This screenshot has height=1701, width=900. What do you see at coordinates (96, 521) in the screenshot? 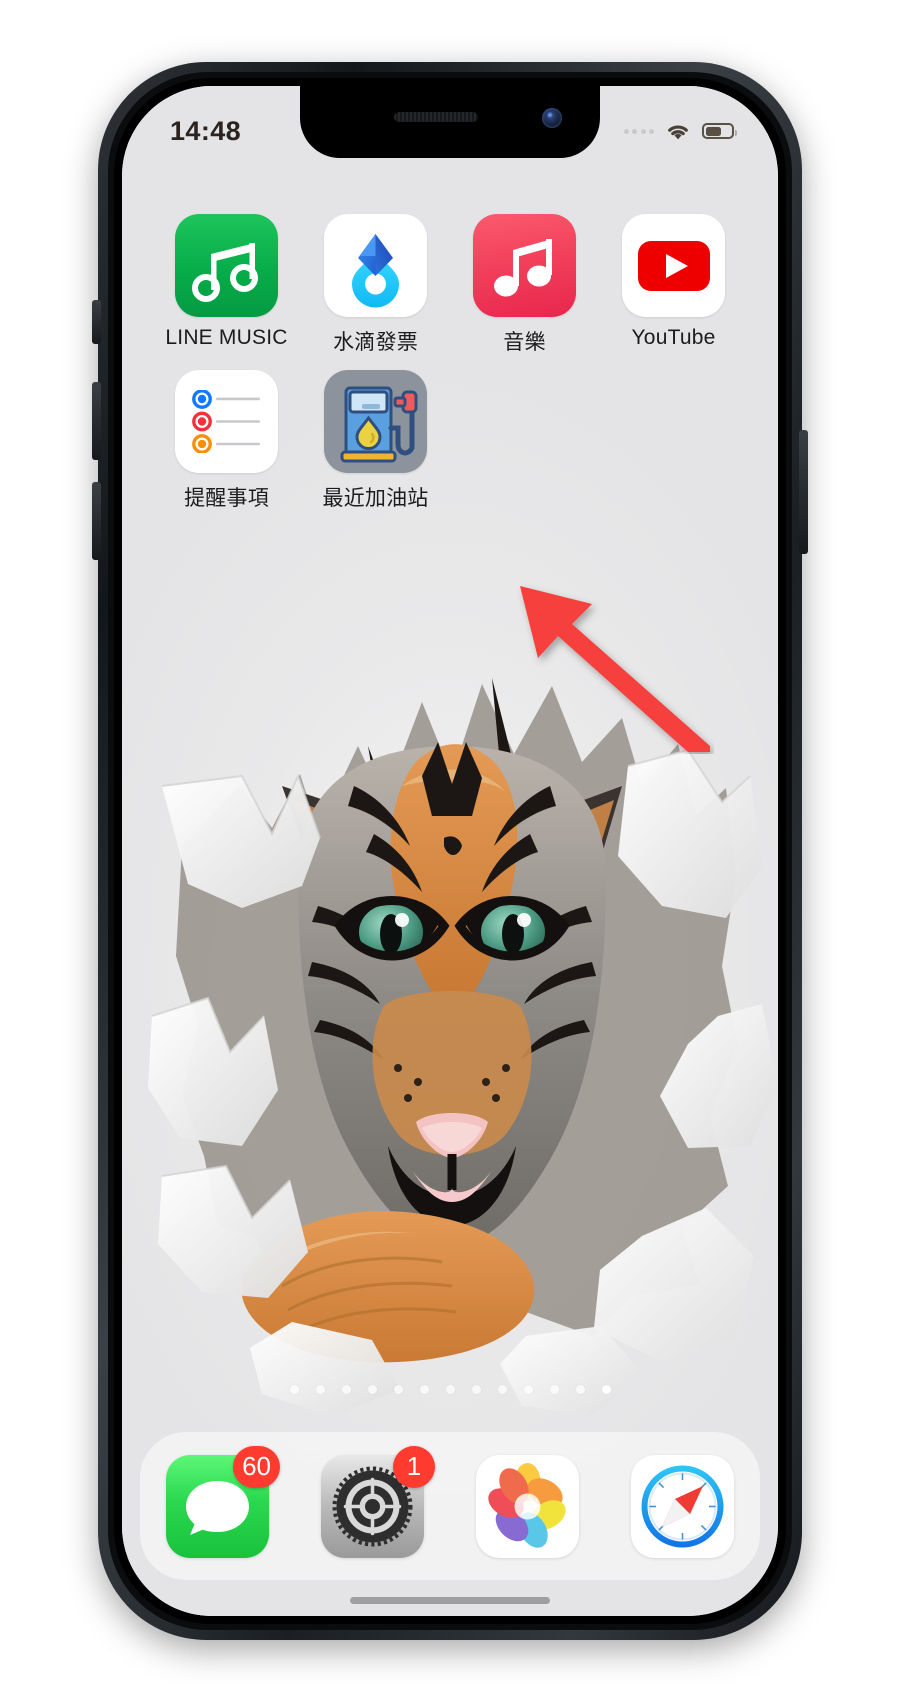
I see `volume-down-button` at bounding box center [96, 521].